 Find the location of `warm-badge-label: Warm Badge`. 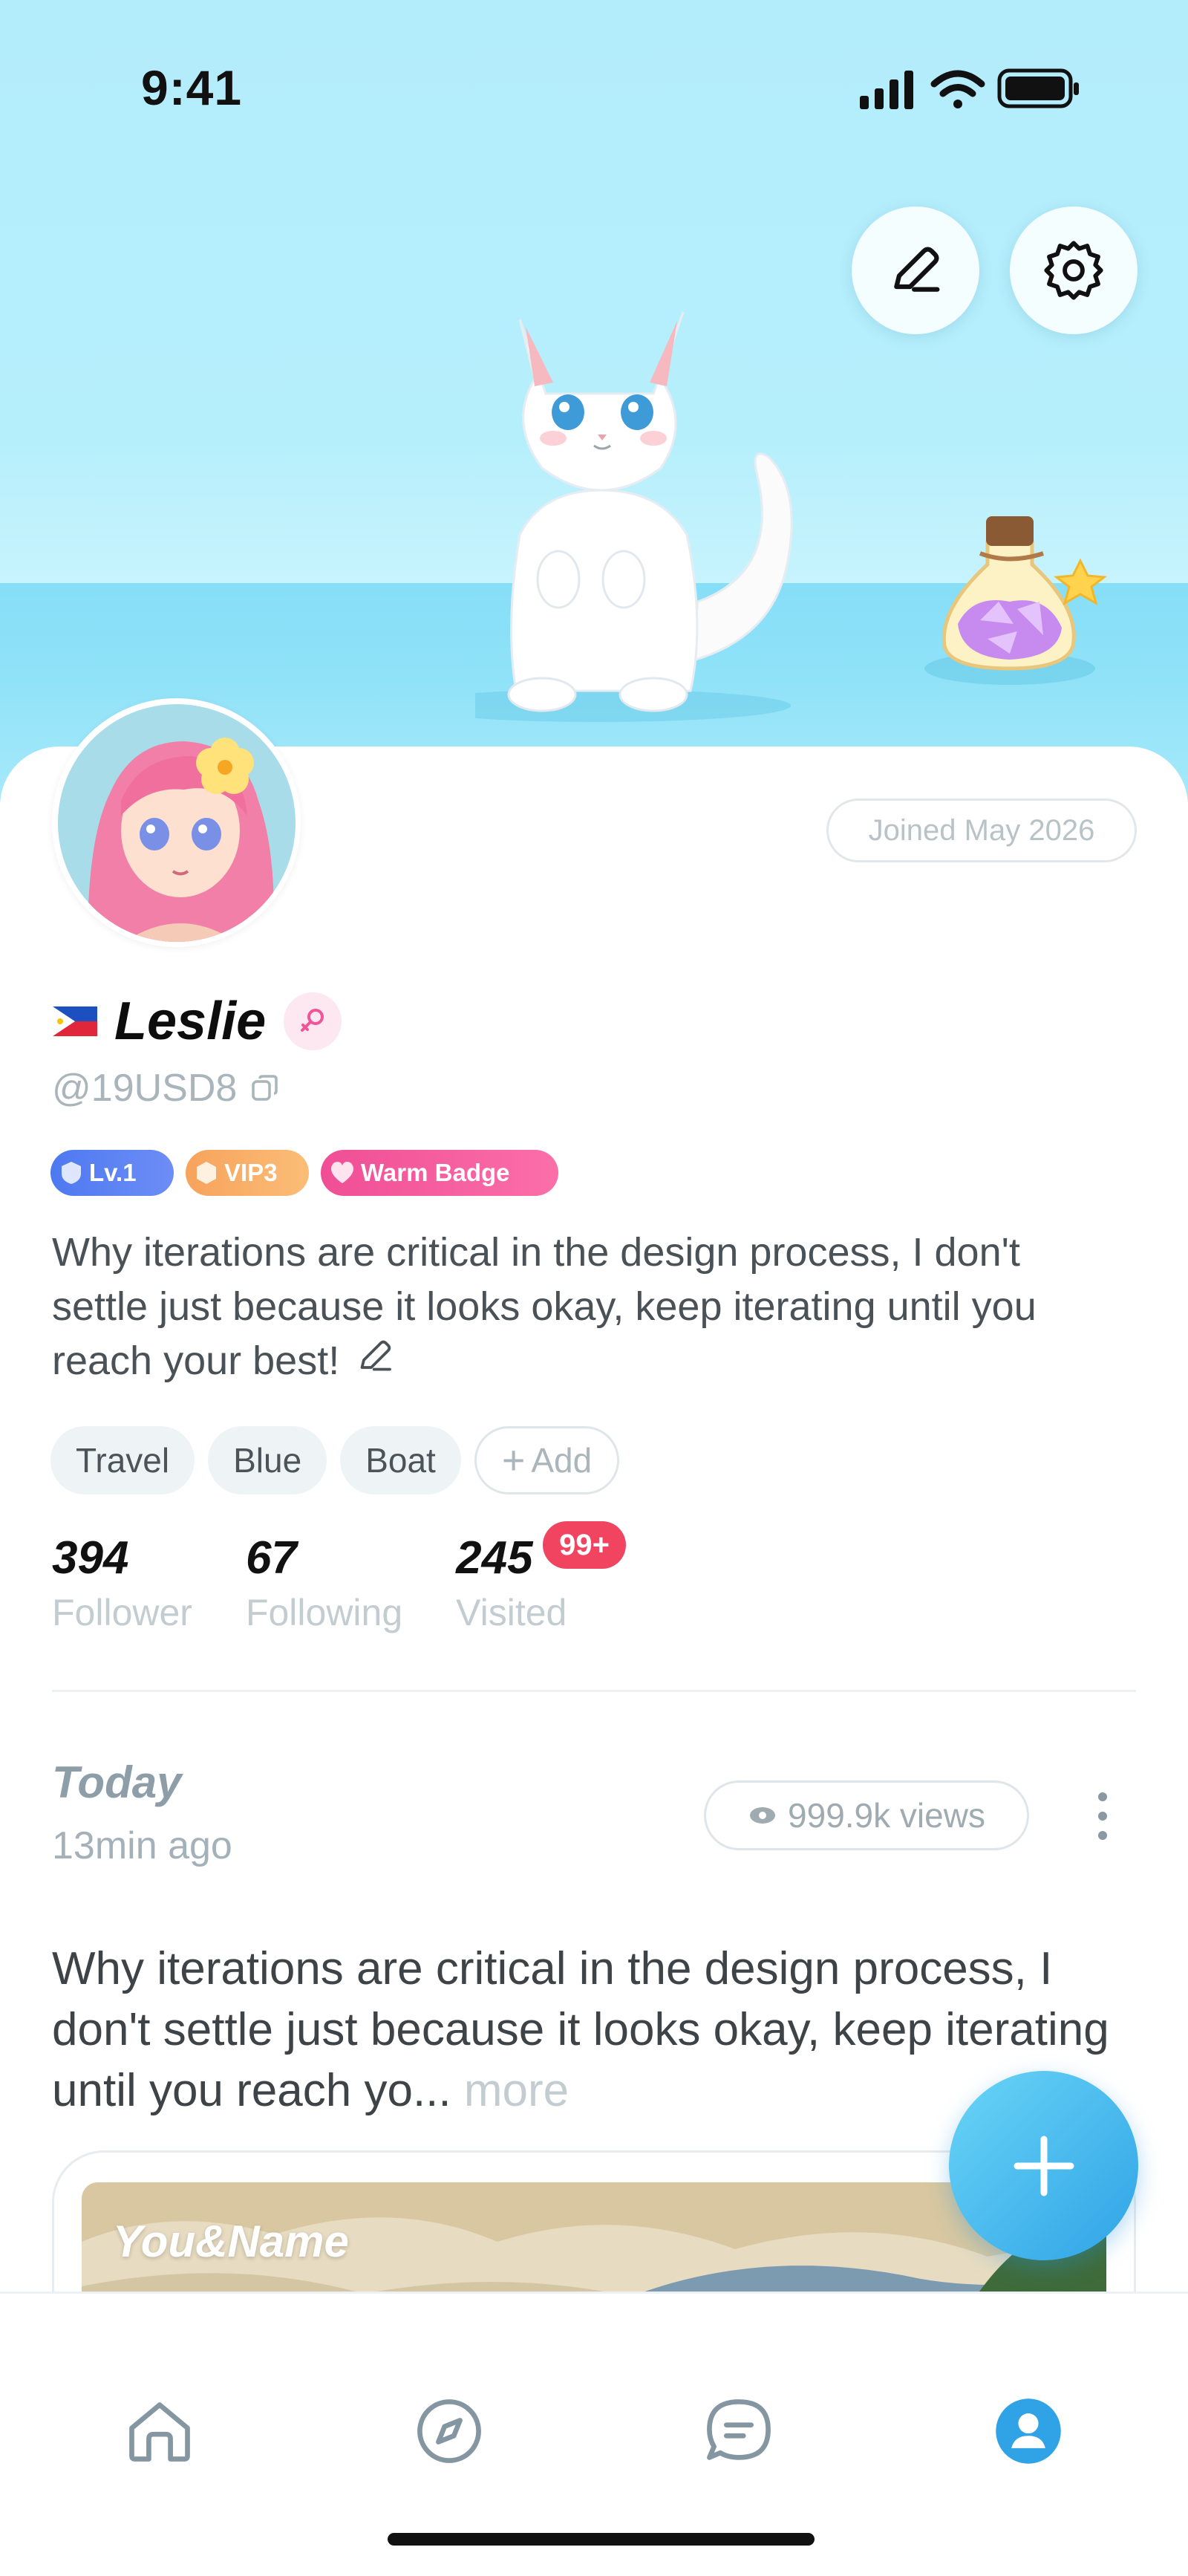

warm-badge-label: Warm Badge is located at coordinates (436, 1172).